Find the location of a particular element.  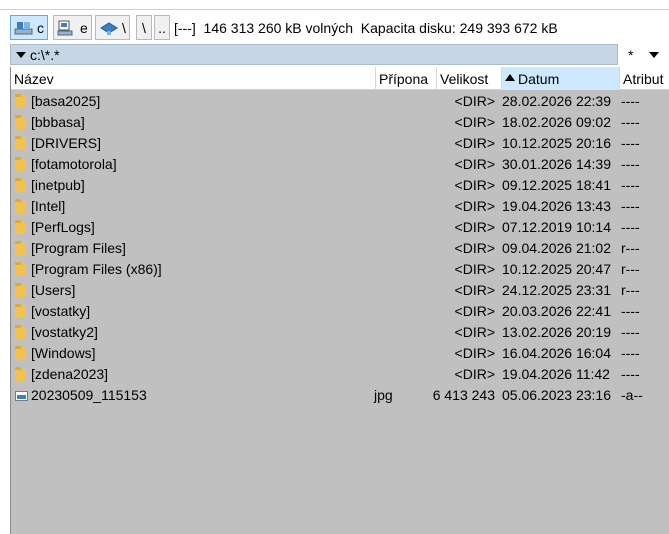

root-button: \ is located at coordinates (144, 27).